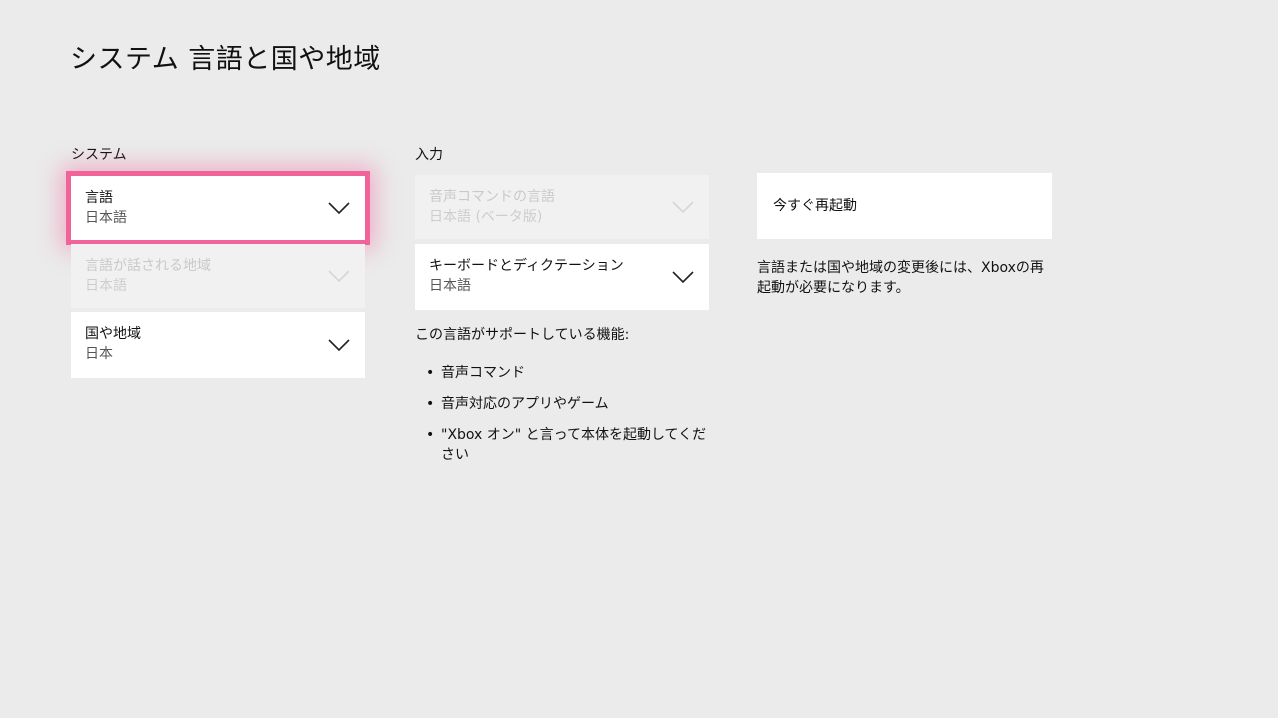 The image size is (1278, 718). I want to click on keyboard-dictation-value: 日本語, so click(450, 286).